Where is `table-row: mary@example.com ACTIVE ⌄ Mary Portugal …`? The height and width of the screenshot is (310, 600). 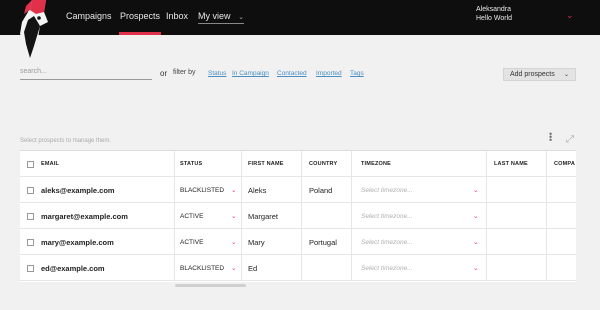
table-row: mary@example.com ACTIVE ⌄ Mary Portugal … is located at coordinates (298, 242).